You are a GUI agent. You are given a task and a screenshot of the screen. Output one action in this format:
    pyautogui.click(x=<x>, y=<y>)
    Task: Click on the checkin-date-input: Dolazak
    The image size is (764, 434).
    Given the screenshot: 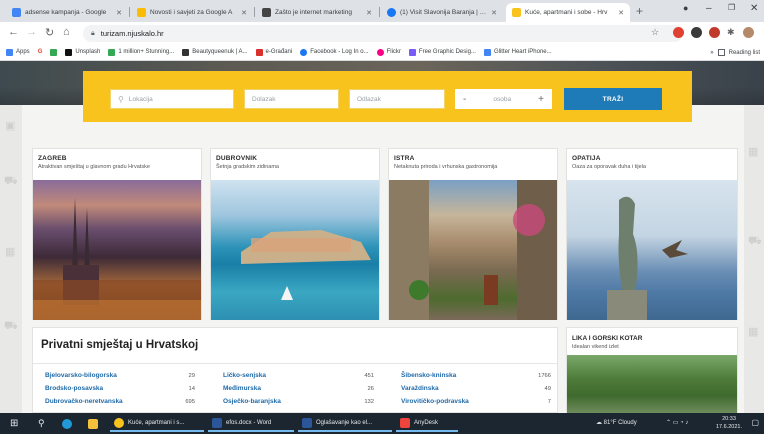 What is the action you would take?
    pyautogui.click(x=291, y=99)
    